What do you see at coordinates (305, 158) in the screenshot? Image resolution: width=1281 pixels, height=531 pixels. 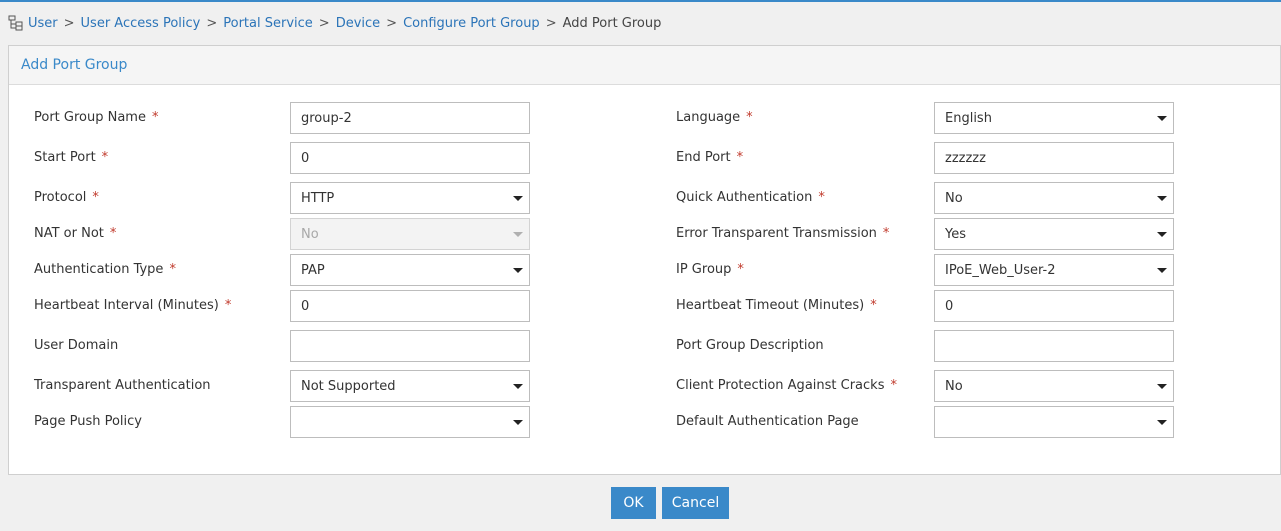 I see `start-port-value: 0` at bounding box center [305, 158].